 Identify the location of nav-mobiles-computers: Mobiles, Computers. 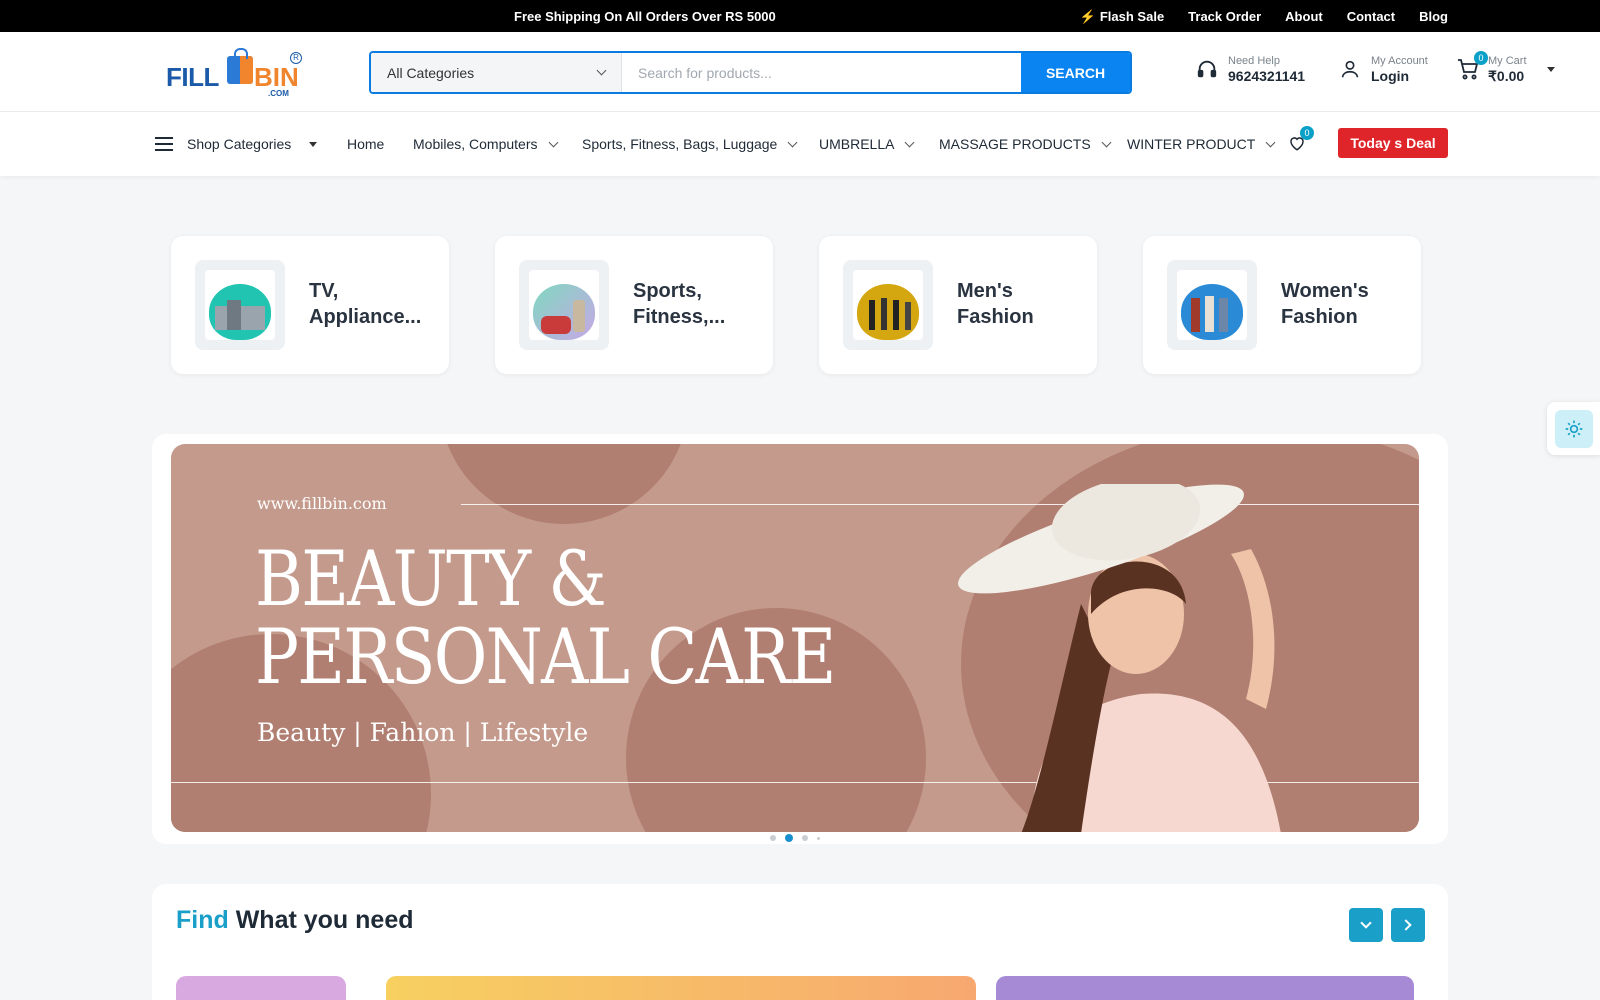
(485, 144).